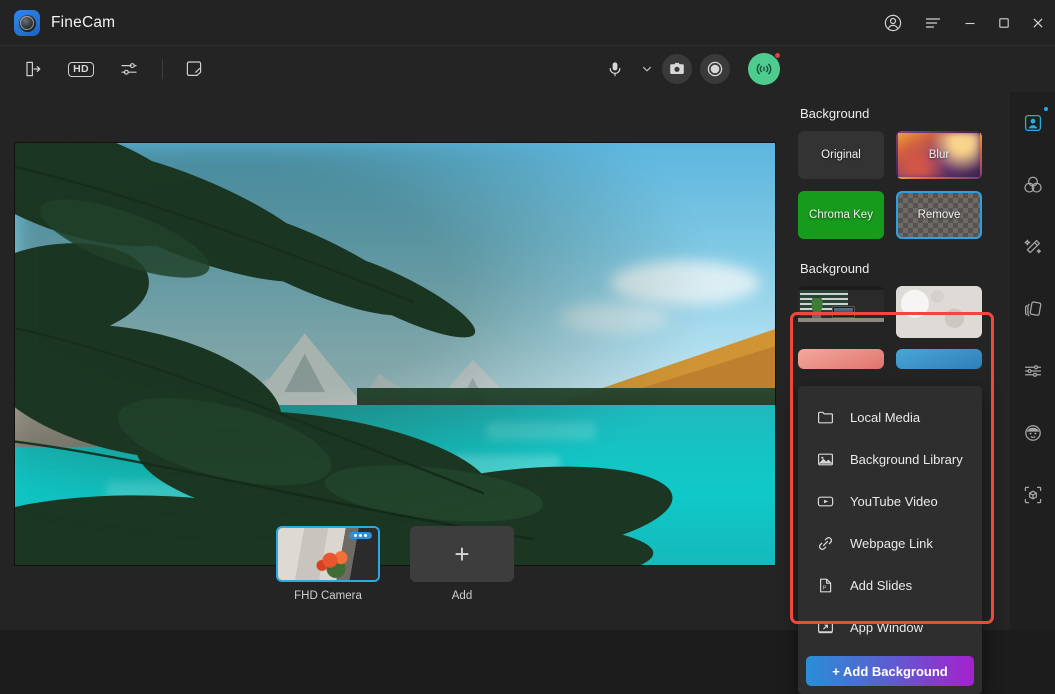 This screenshot has height=694, width=1055. Describe the element at coordinates (1033, 433) in the screenshot. I see `rail-item-avatar` at that location.